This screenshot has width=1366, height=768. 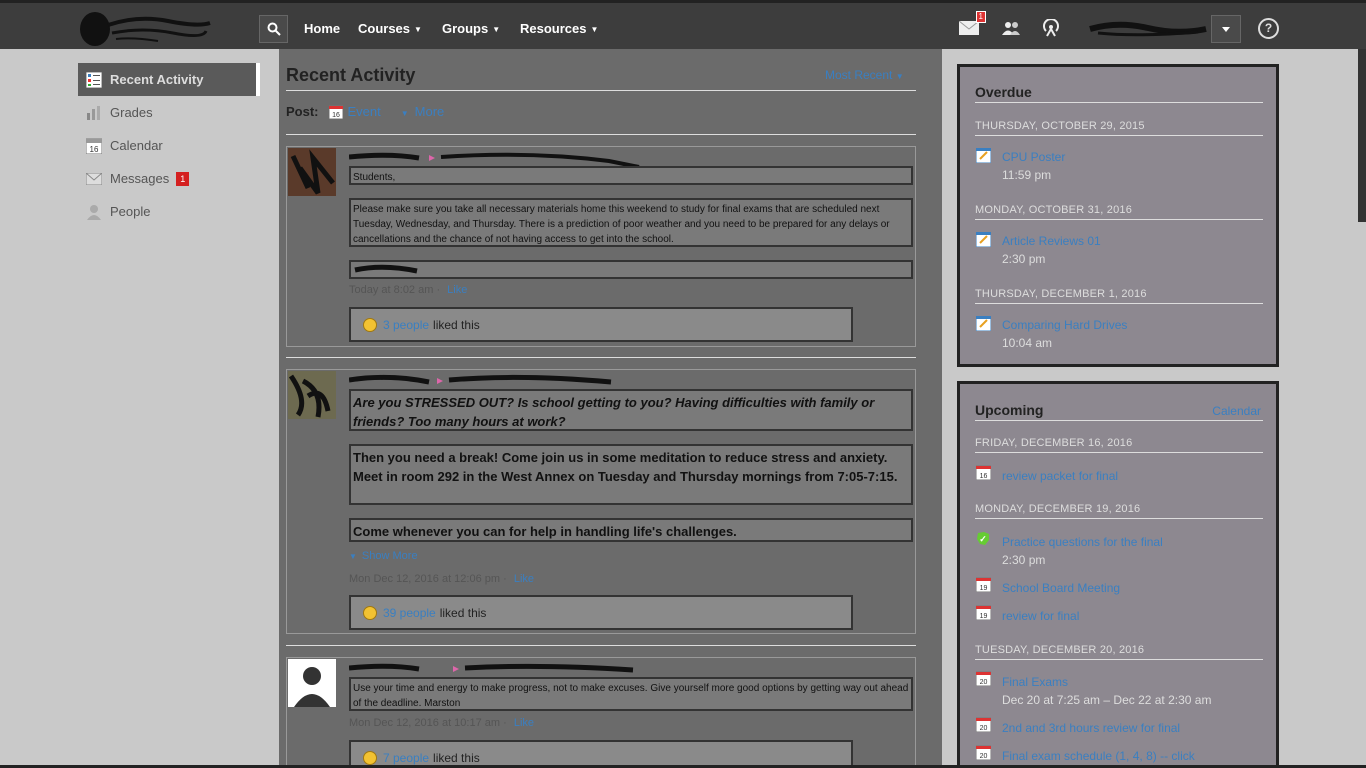 I want to click on sidebar-item-recent-activity: Recent Activity, so click(x=169, y=79).